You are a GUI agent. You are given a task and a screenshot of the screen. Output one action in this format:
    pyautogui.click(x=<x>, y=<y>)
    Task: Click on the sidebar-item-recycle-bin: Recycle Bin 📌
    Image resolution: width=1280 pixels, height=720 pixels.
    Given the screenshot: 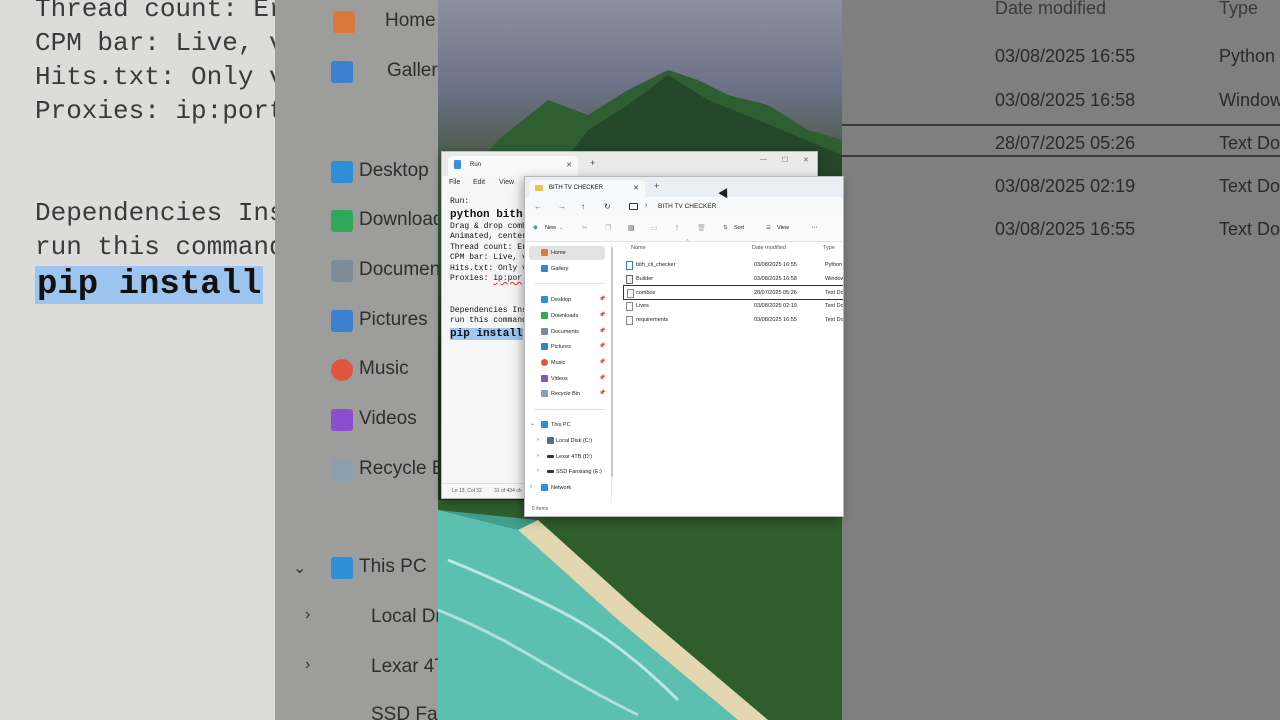 What is the action you would take?
    pyautogui.click(x=567, y=394)
    